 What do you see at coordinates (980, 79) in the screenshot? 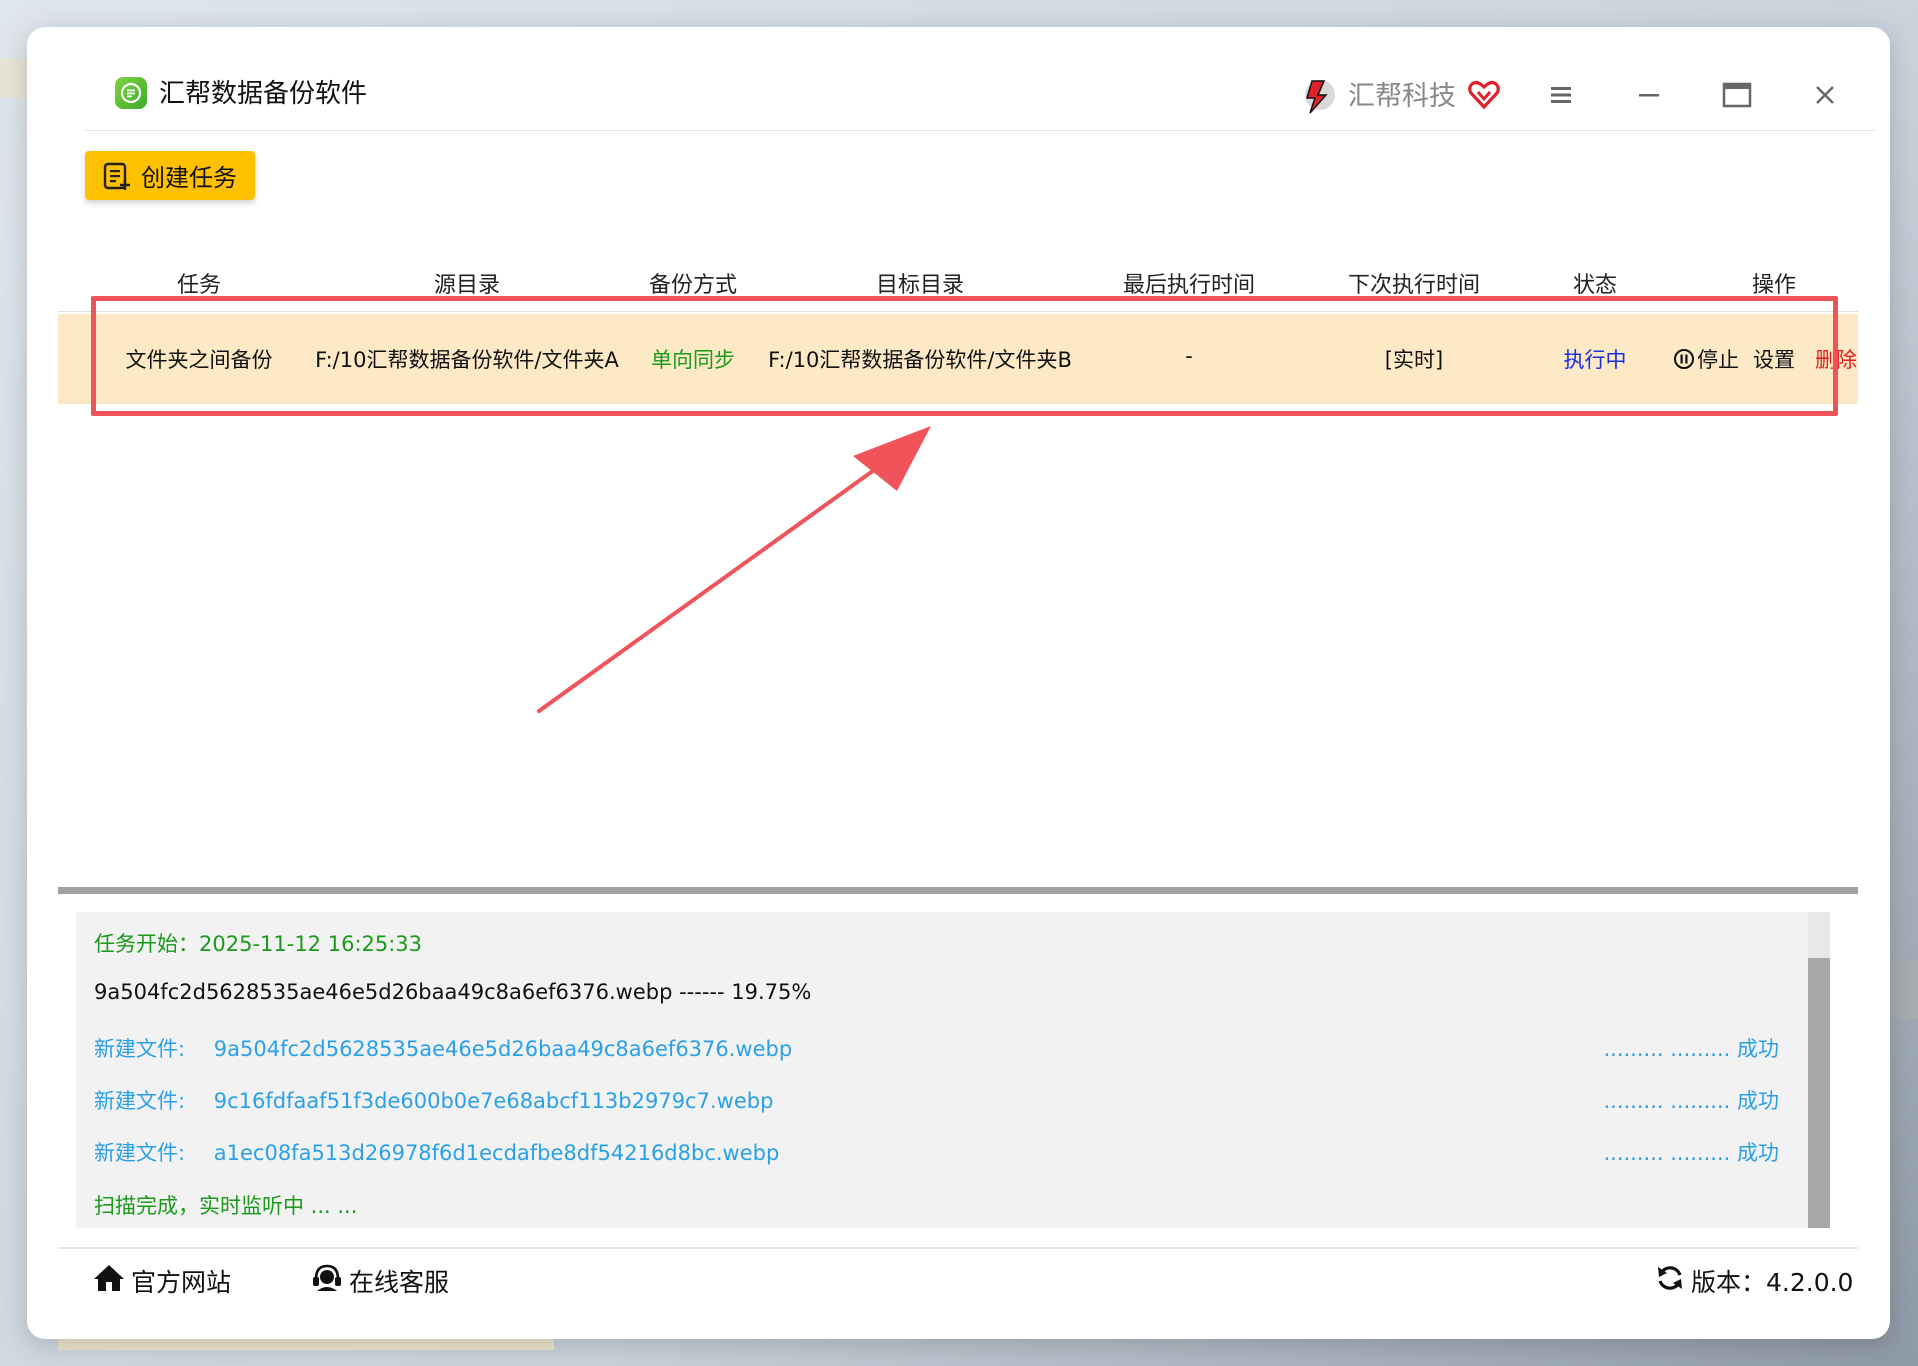
I see `title-bar: 汇帮数据备份软件 汇帮科技` at bounding box center [980, 79].